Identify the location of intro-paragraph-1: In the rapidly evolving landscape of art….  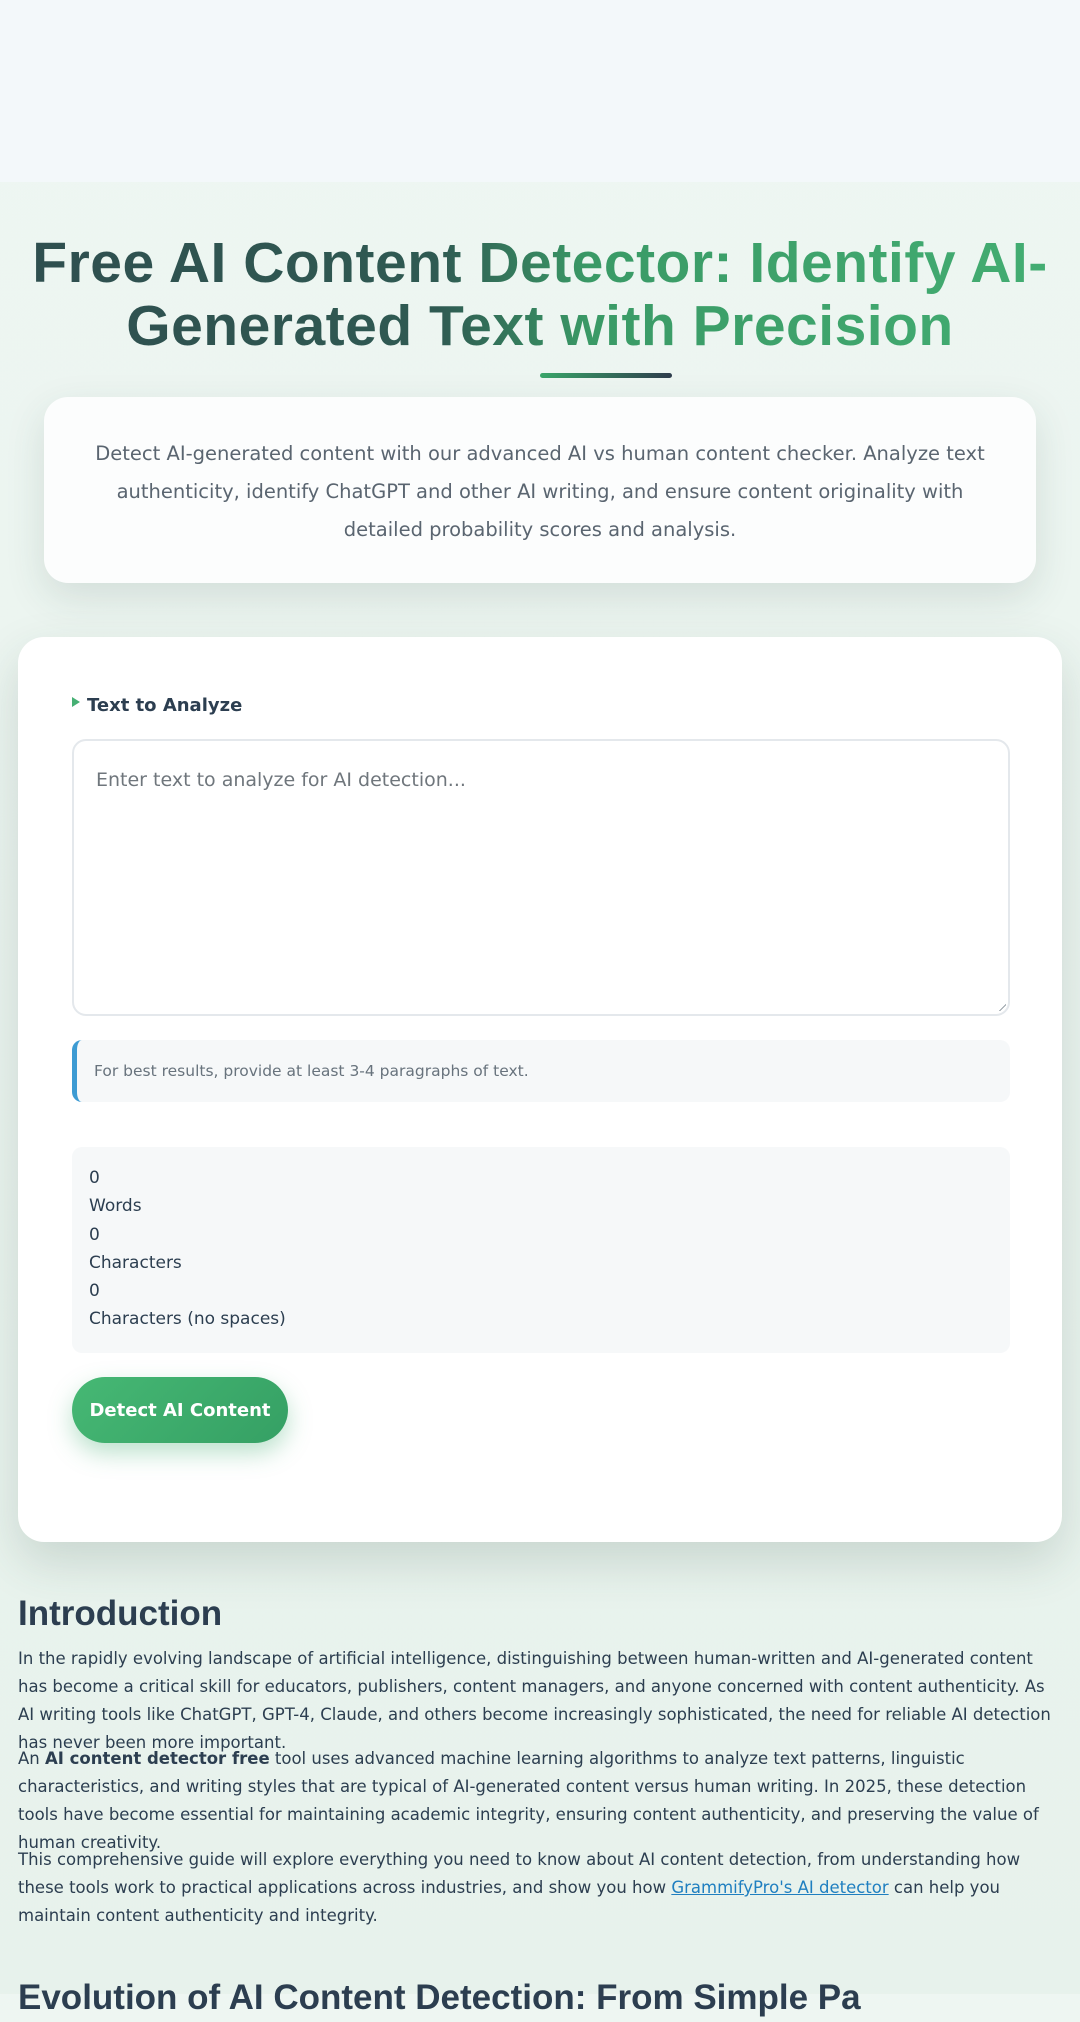
(541, 1701).